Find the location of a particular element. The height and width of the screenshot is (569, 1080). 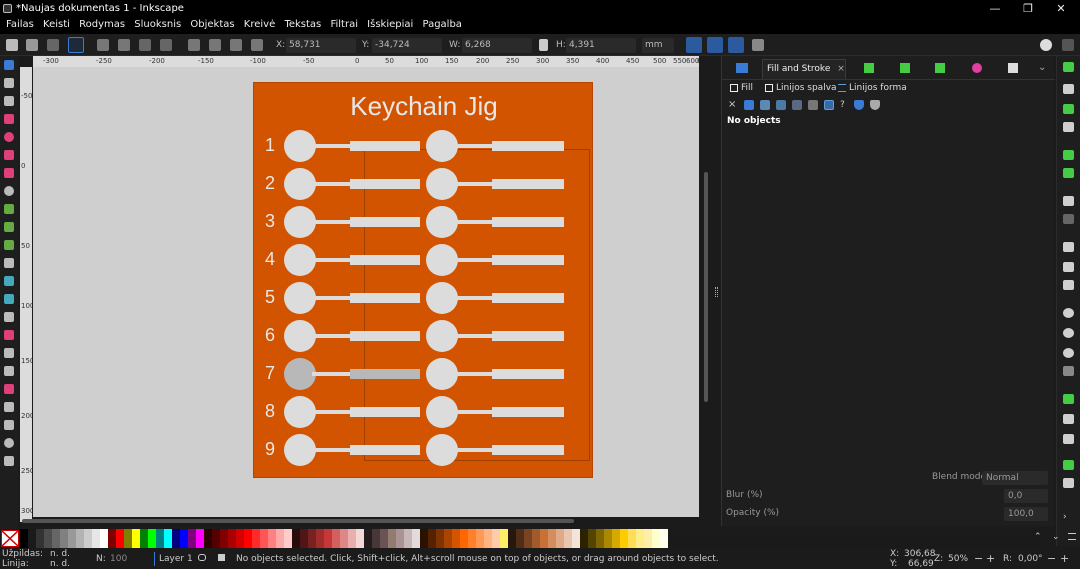

menu-extensions: Išskiepiai is located at coordinates (390, 25).